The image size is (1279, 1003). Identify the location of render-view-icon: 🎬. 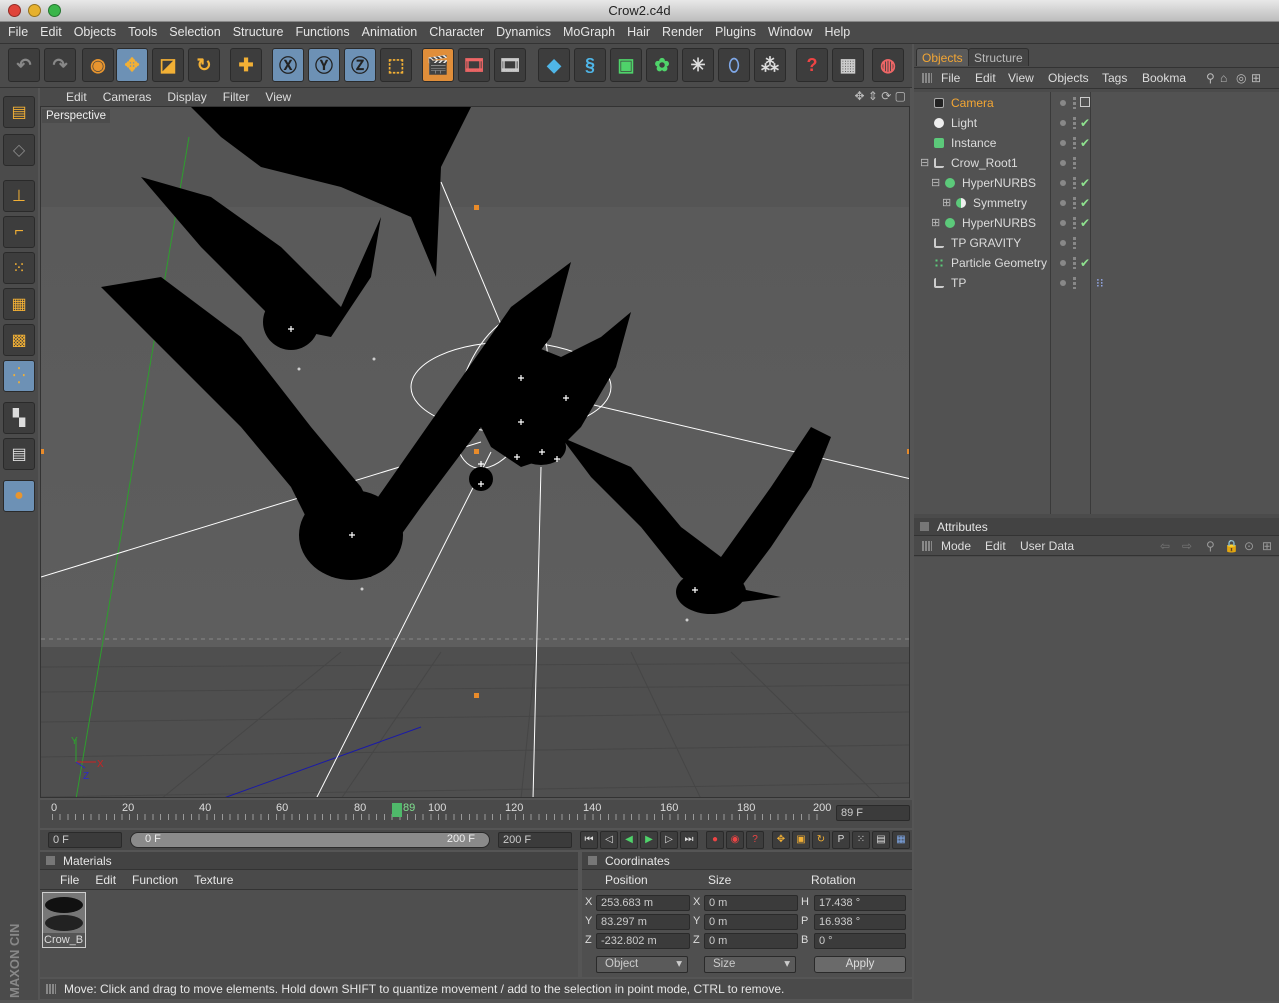
(438, 65).